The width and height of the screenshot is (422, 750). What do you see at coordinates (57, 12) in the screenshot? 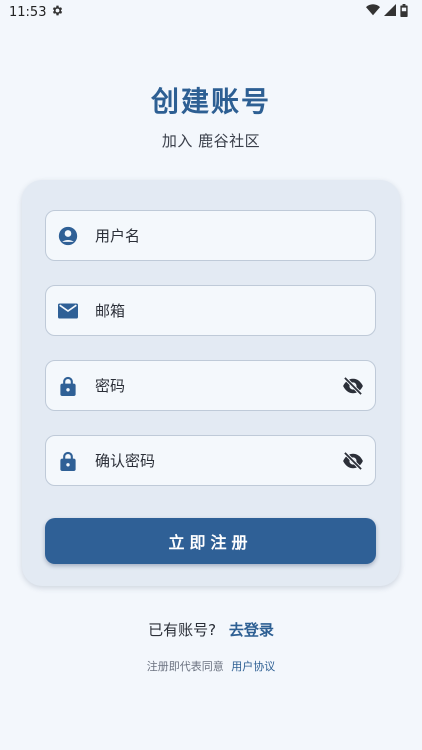
I see `gear-icon` at bounding box center [57, 12].